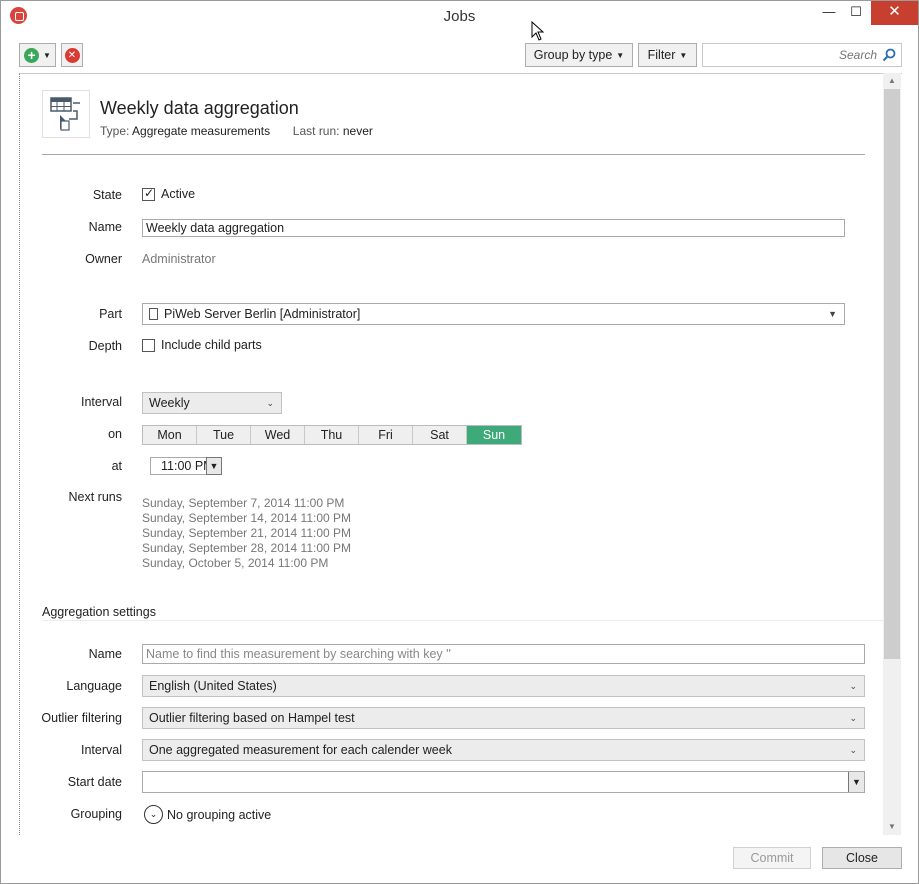  I want to click on grouping-value: No grouping active, so click(219, 815).